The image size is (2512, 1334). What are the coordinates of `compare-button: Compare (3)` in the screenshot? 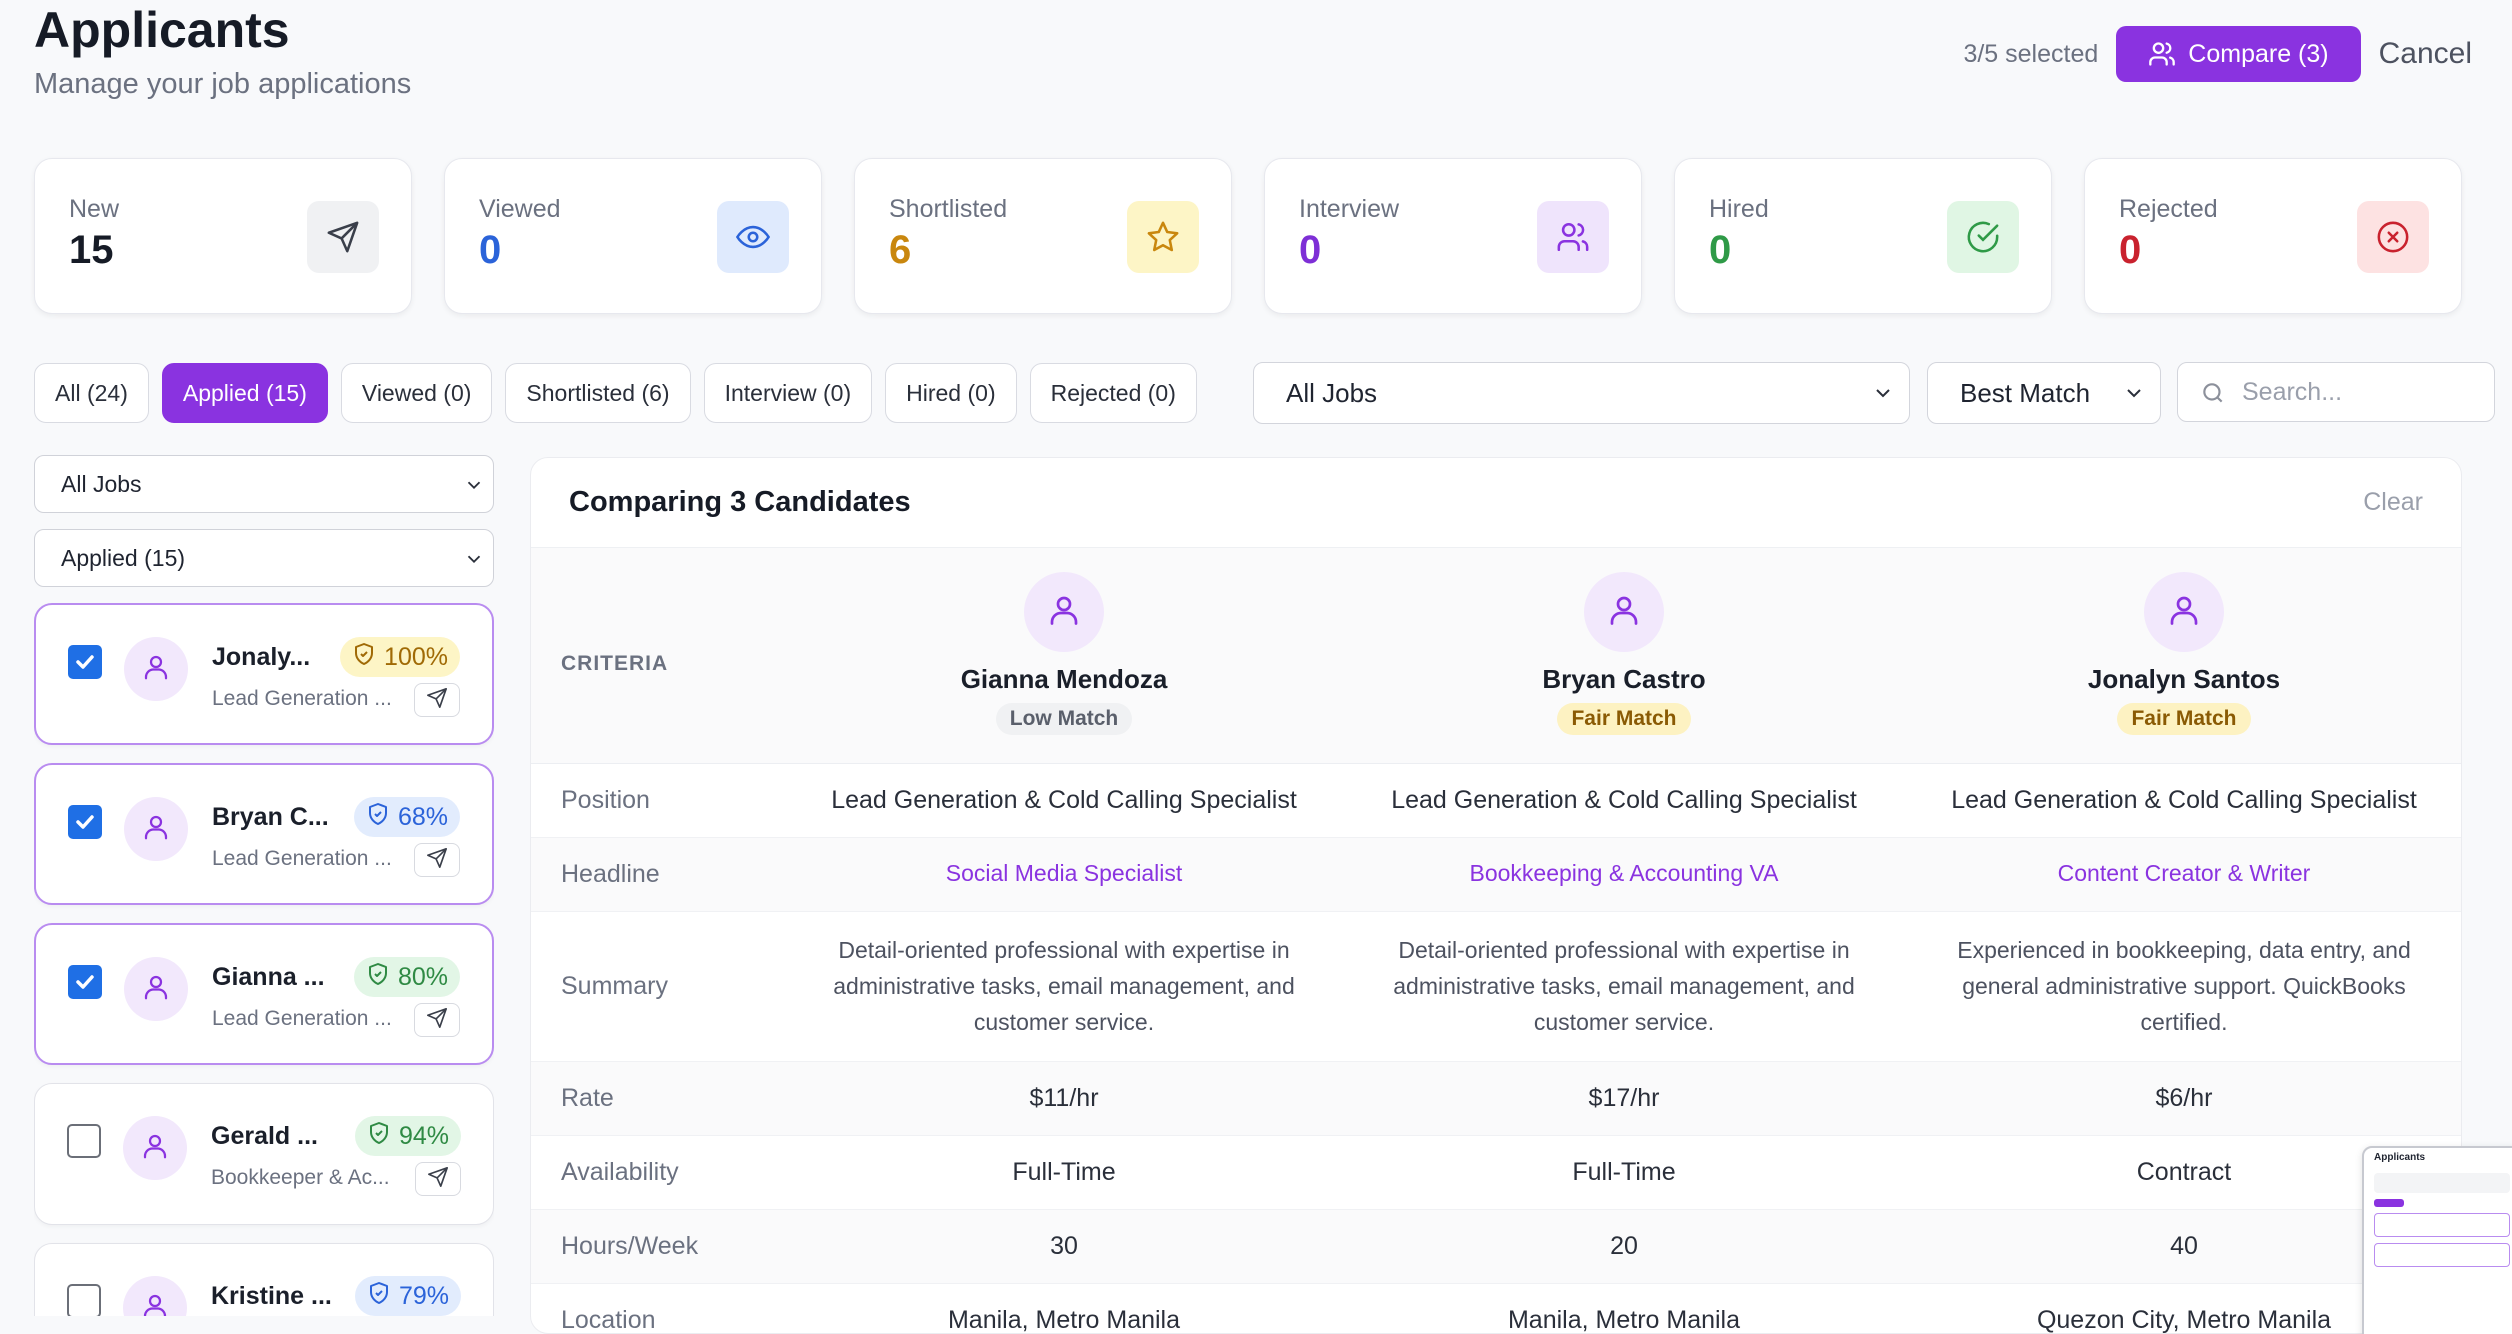 It's located at (2238, 54).